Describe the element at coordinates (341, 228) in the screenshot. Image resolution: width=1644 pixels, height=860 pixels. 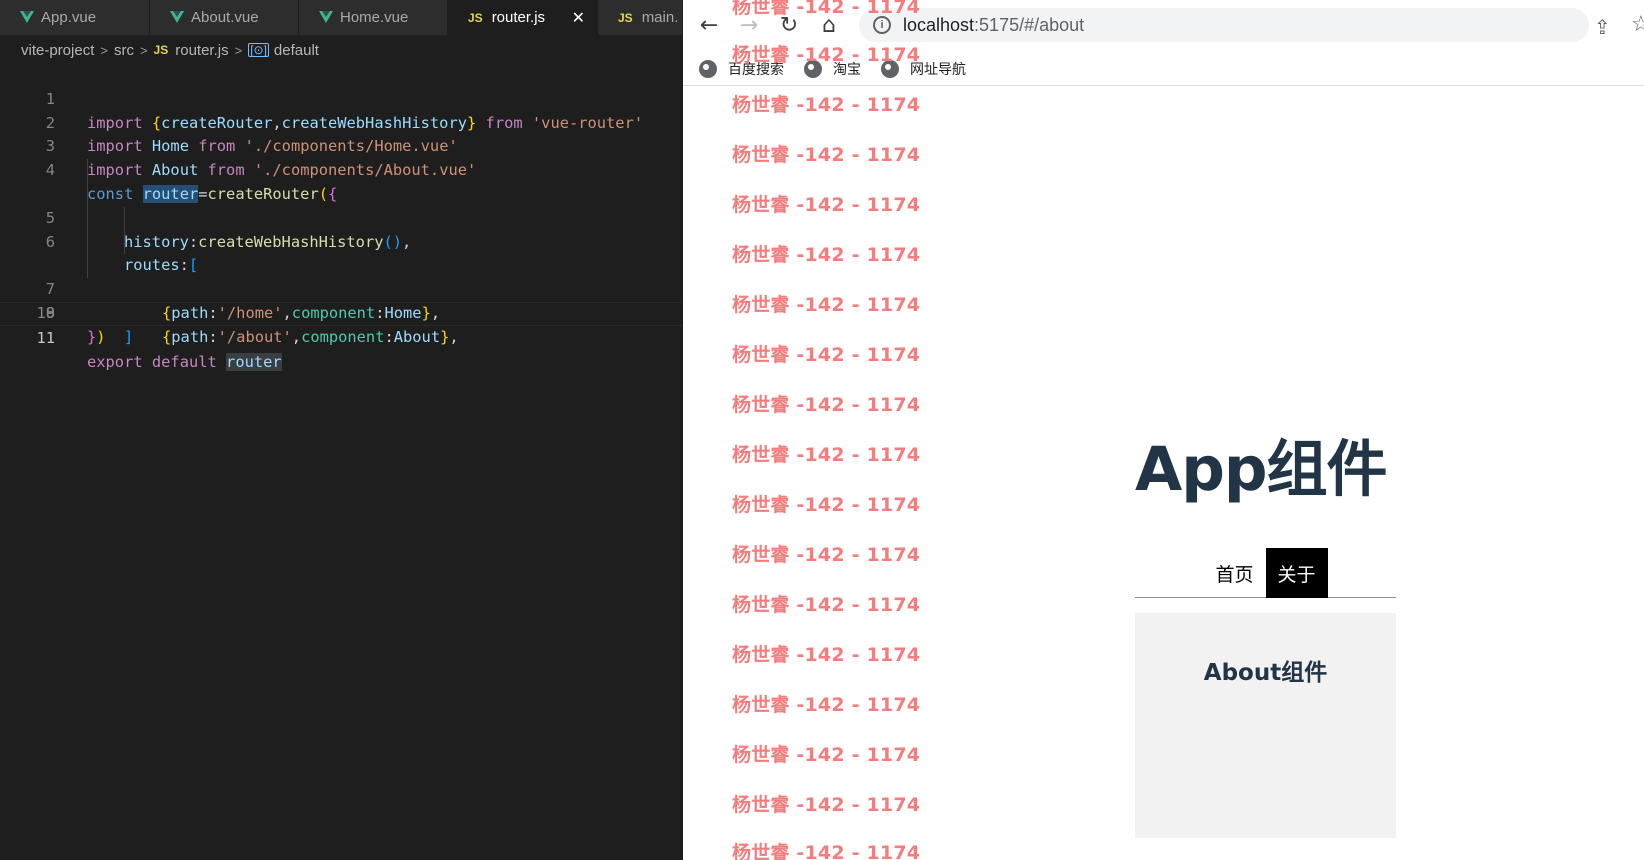
I see `code-line: 6 routes:[` at that location.